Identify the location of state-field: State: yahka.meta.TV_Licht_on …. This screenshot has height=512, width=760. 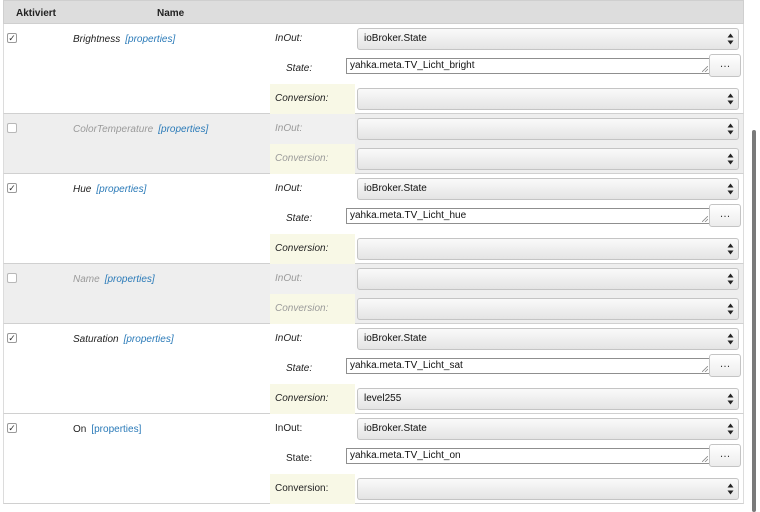
(506, 459).